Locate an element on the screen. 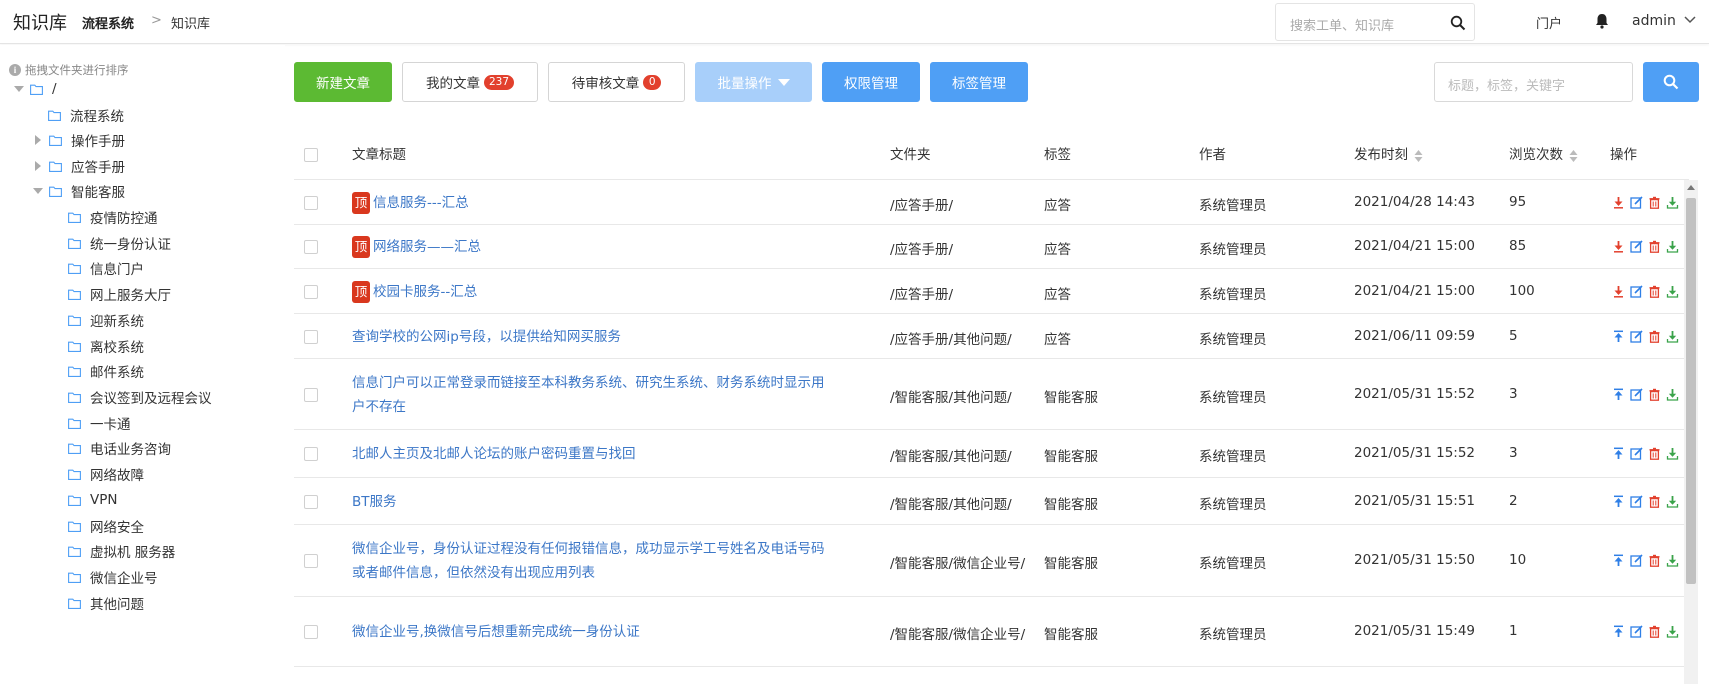  tree-node: VPN is located at coordinates (92, 500).